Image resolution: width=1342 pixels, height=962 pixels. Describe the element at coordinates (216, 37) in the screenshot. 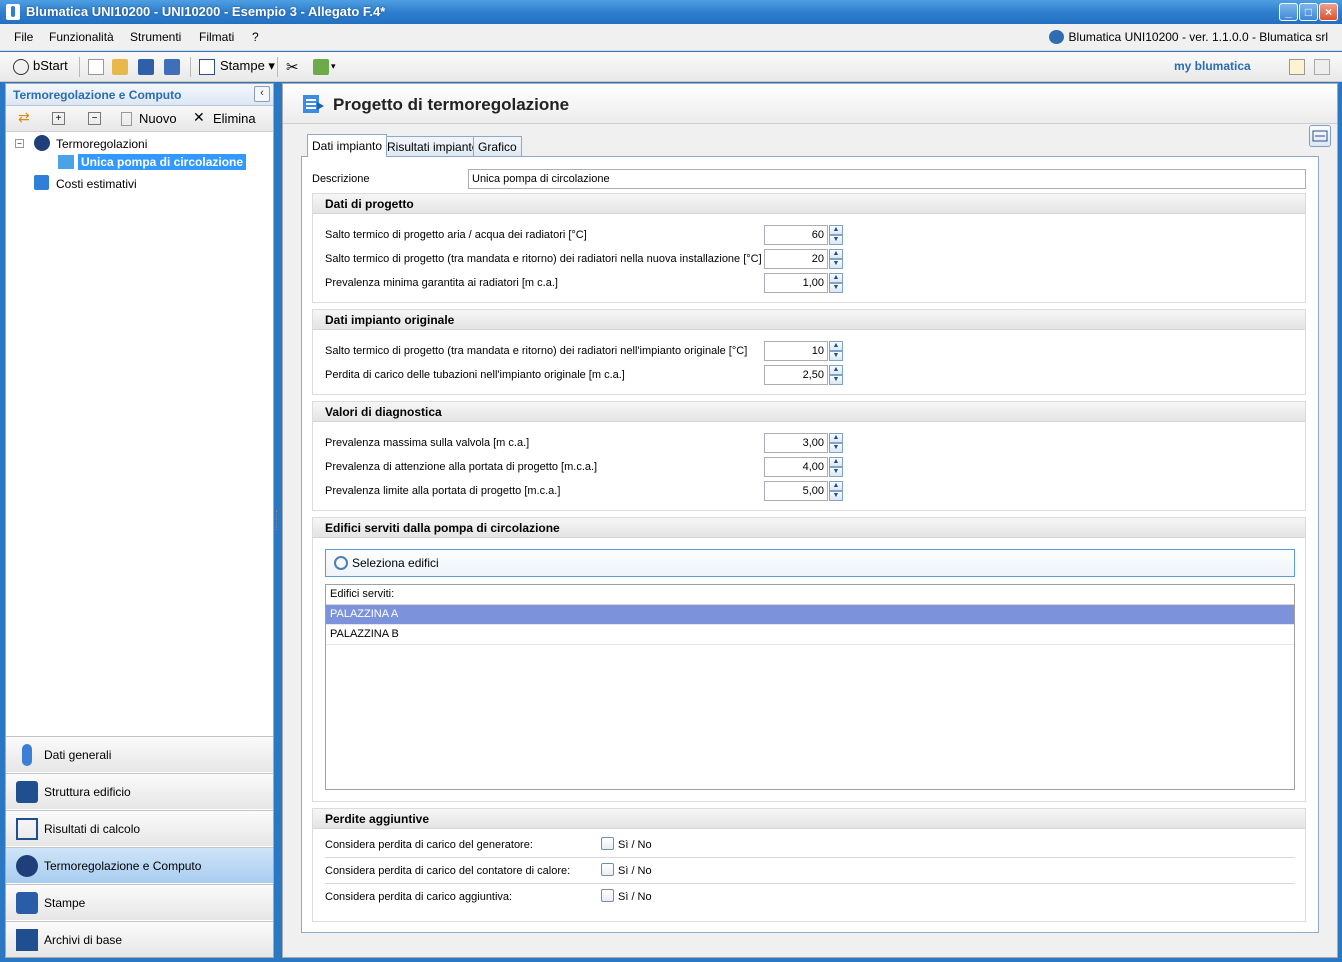

I see `menu-filmati: Filmati` at that location.